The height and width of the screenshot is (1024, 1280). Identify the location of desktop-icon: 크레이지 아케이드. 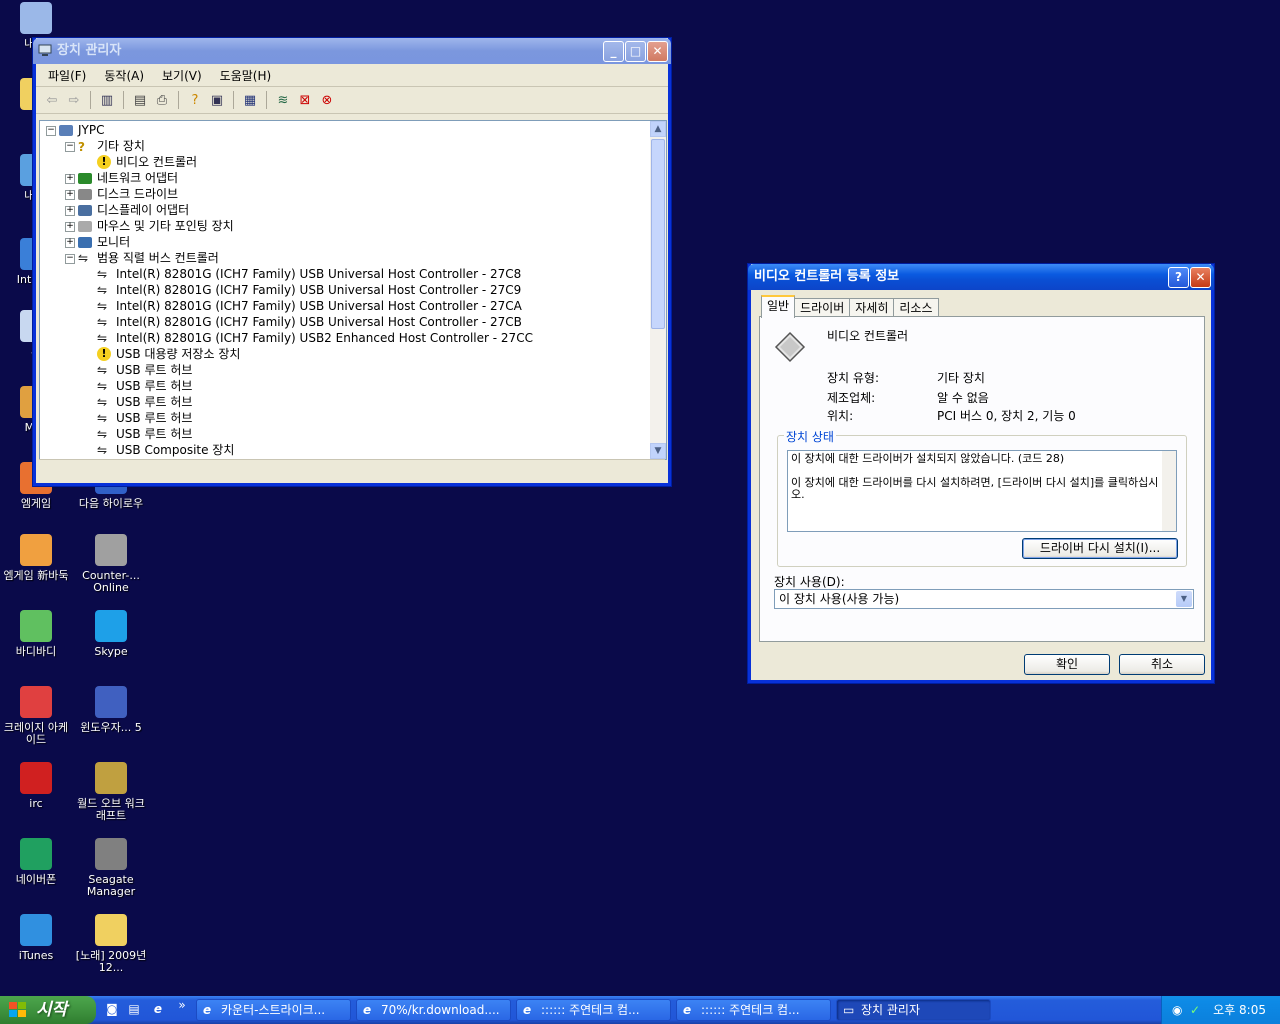
(36, 716).